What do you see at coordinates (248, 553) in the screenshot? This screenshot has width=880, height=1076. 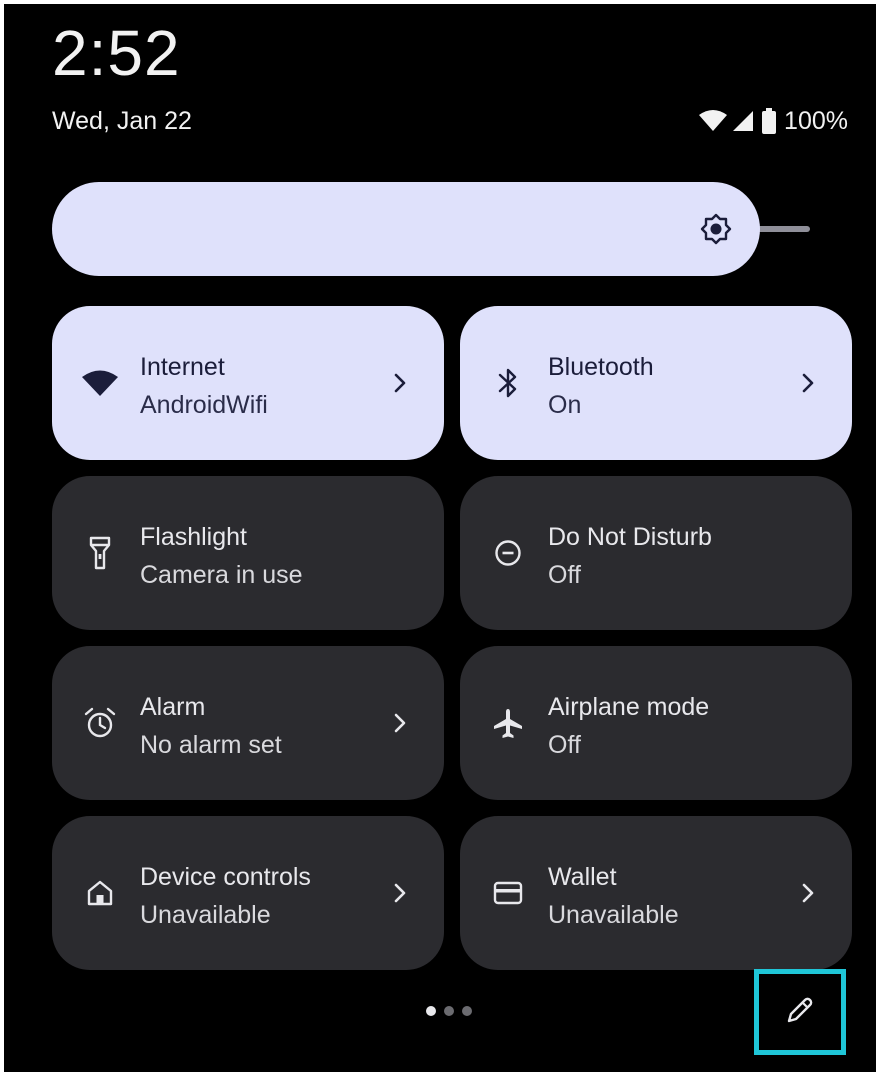 I see `flashlight-tile: Flashlight Camera in use` at bounding box center [248, 553].